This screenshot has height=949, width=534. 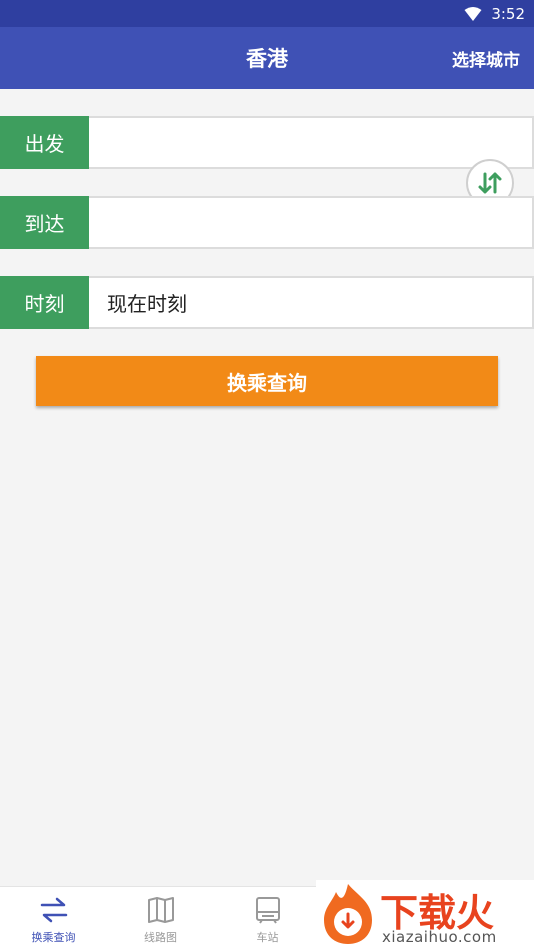 I want to click on map-icon, so click(x=160, y=910).